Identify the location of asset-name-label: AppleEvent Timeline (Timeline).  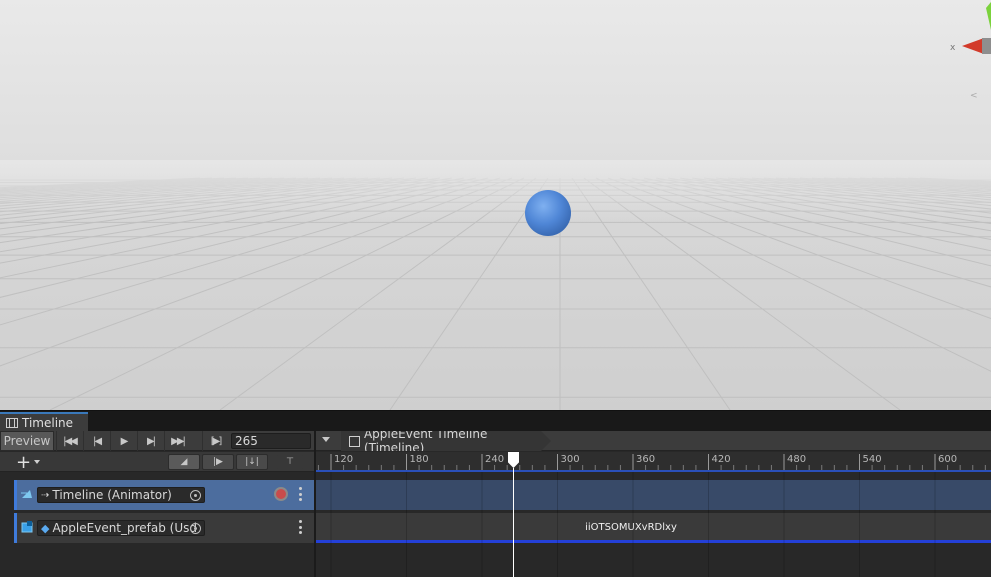
(425, 441).